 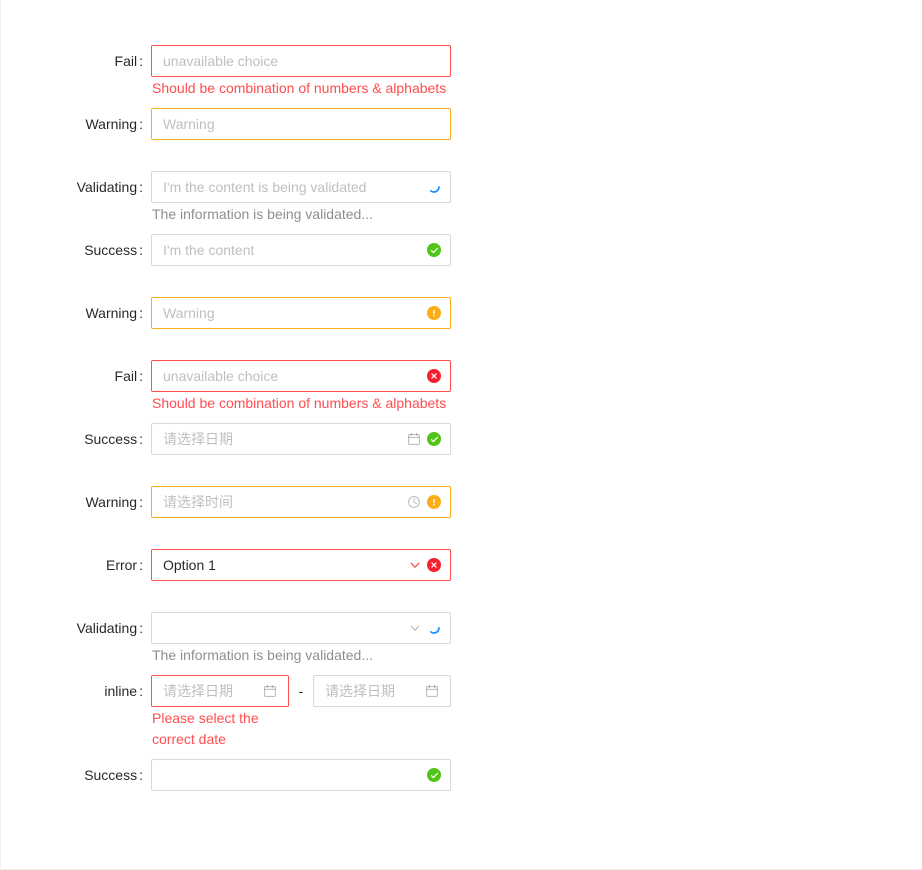 I want to click on form-label-success-empty: Success:, so click(x=72, y=775).